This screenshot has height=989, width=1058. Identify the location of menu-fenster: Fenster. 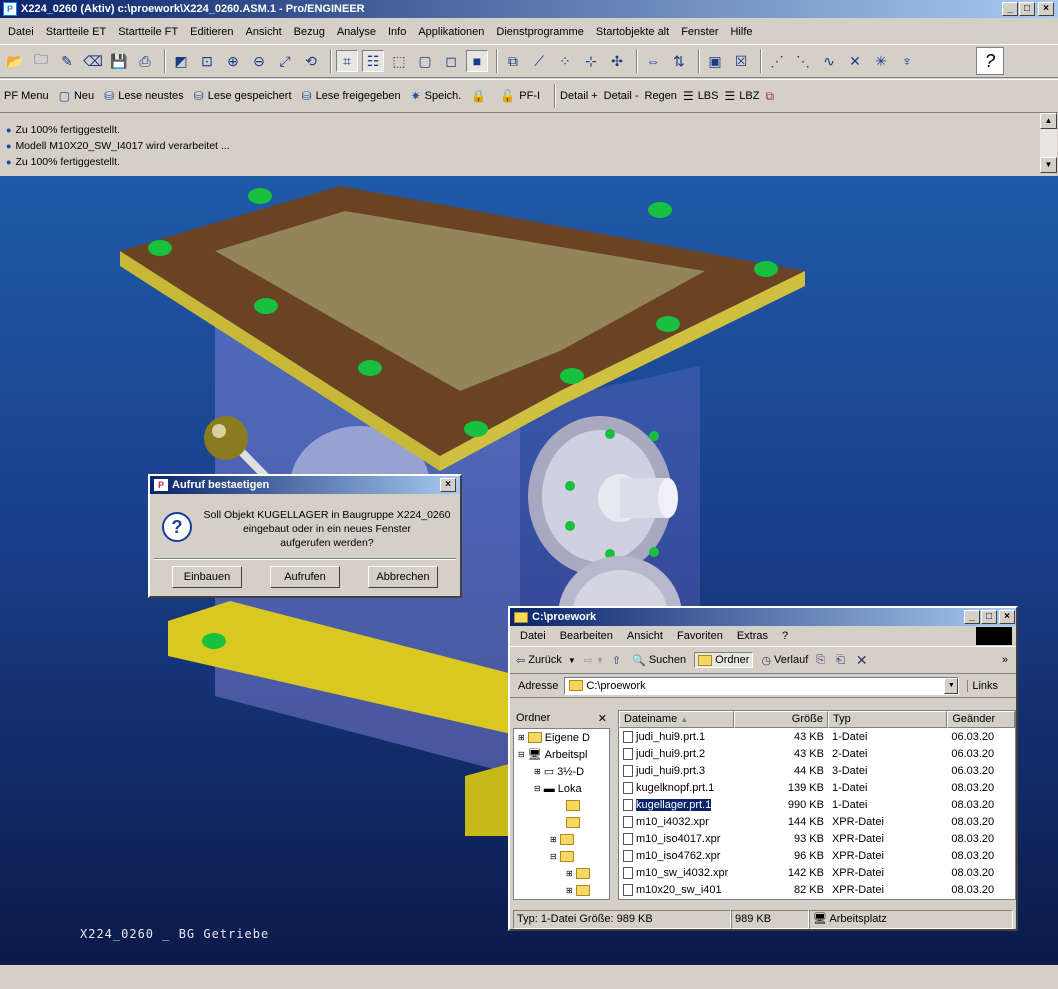
(699, 32).